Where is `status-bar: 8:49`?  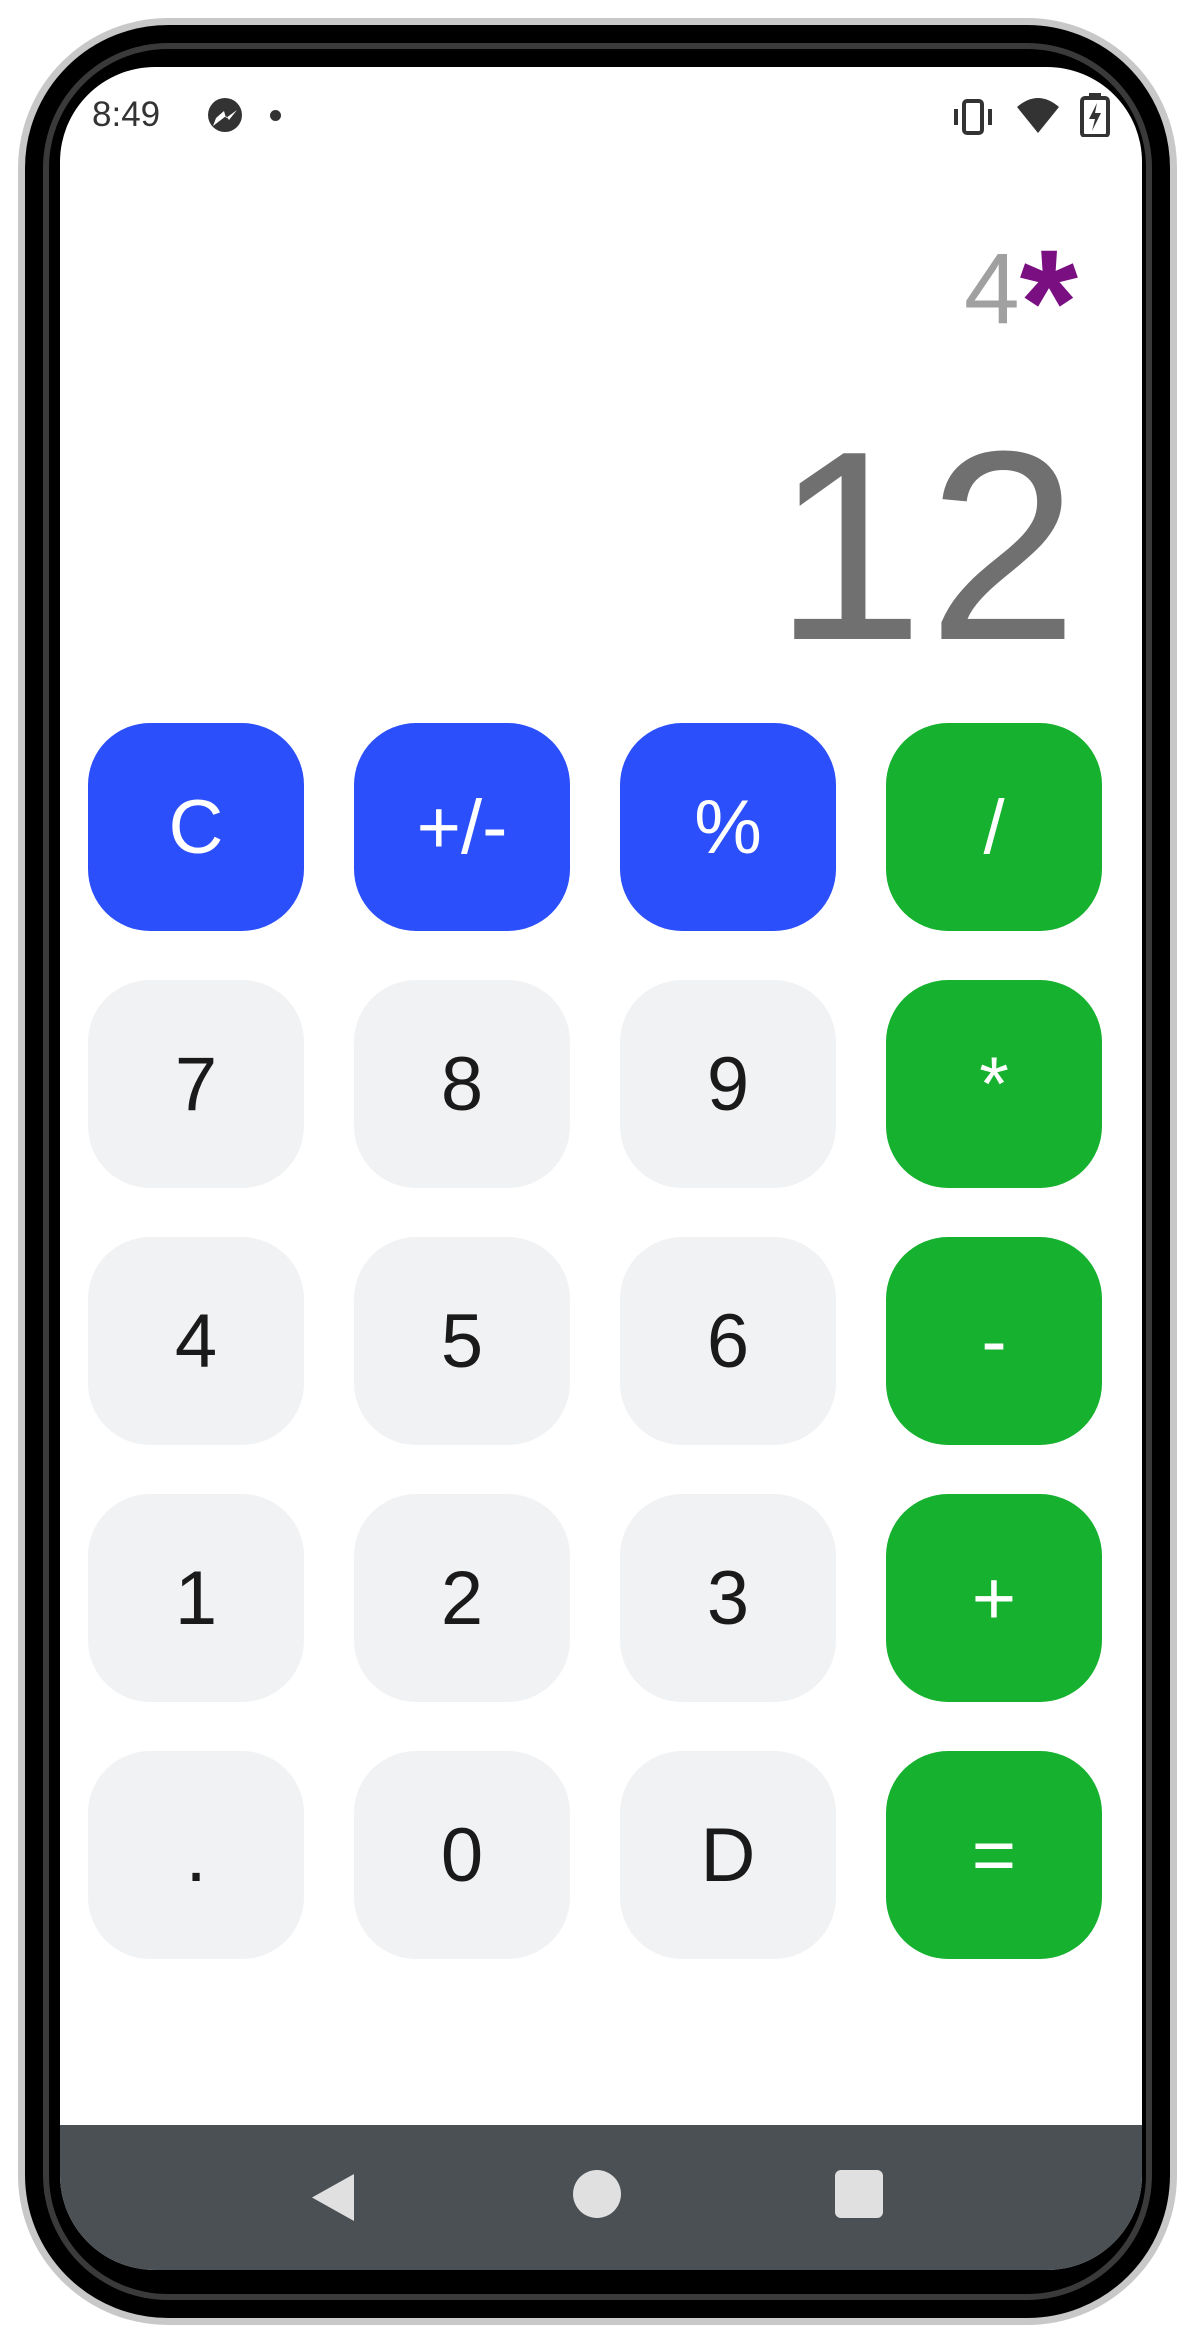 status-bar: 8:49 is located at coordinates (601, 114).